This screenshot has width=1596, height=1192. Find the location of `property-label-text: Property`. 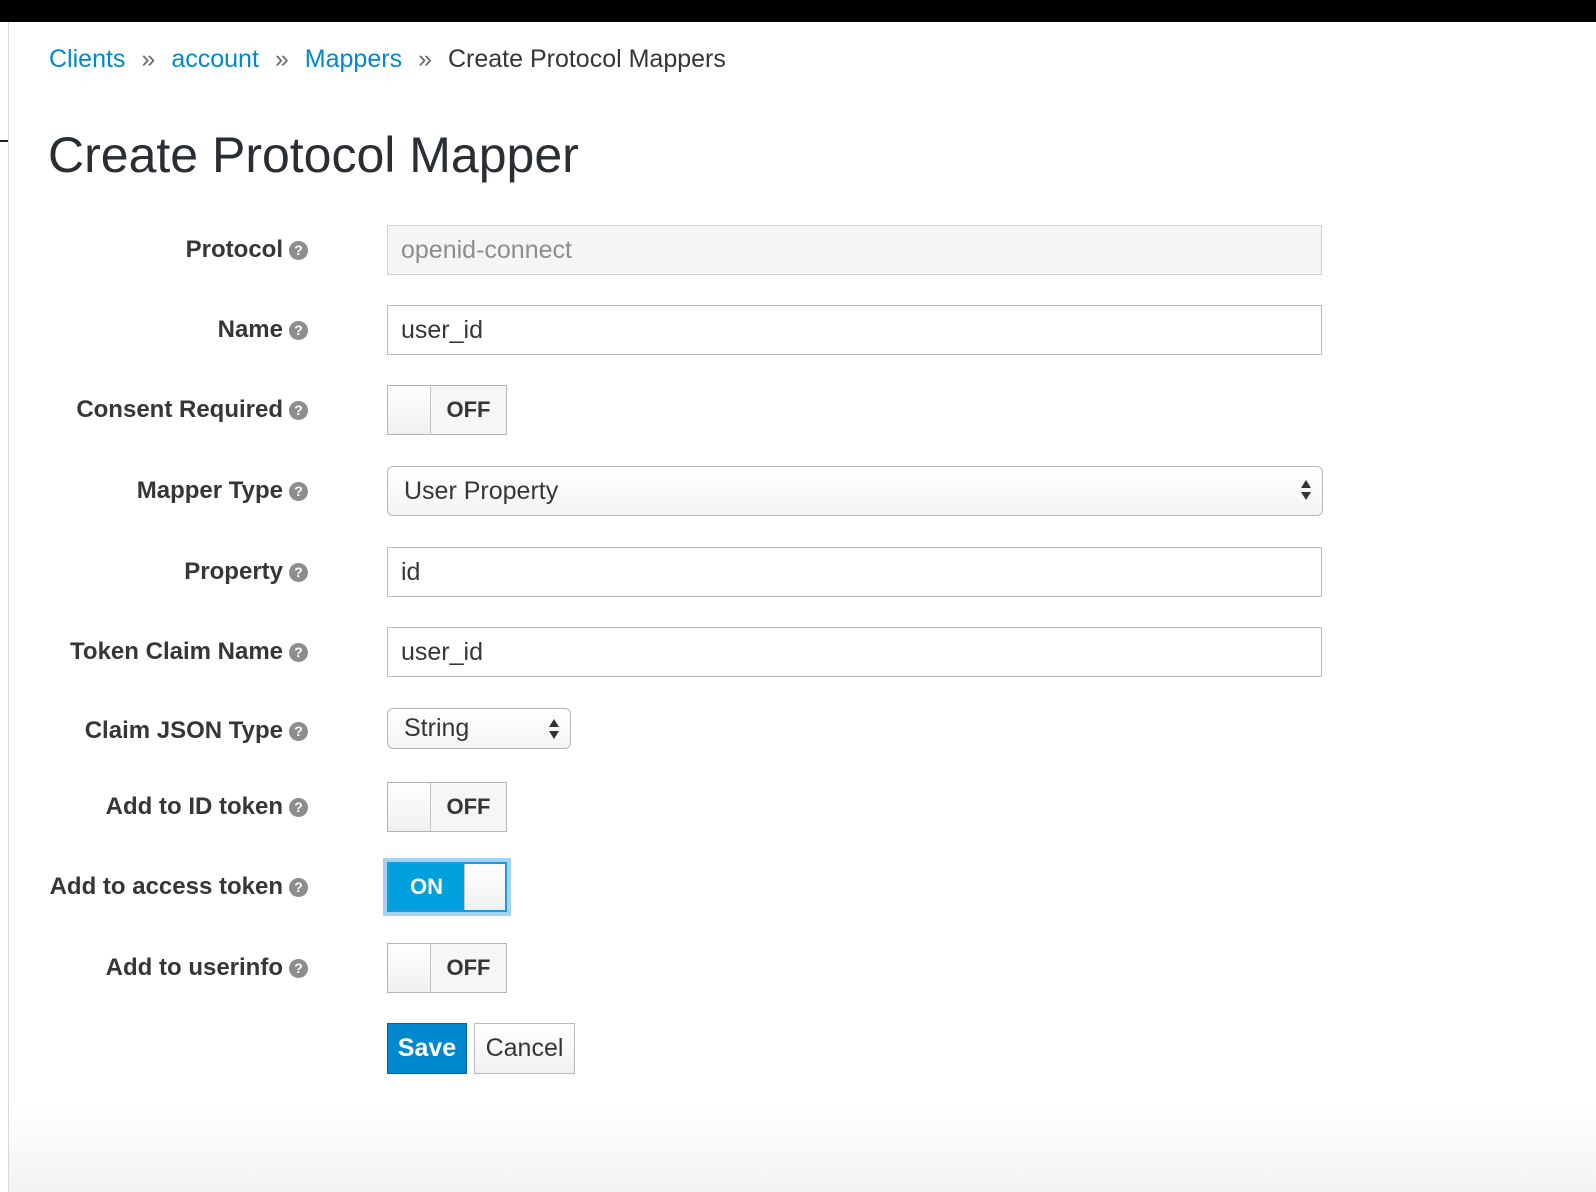

property-label-text: Property is located at coordinates (233, 571).